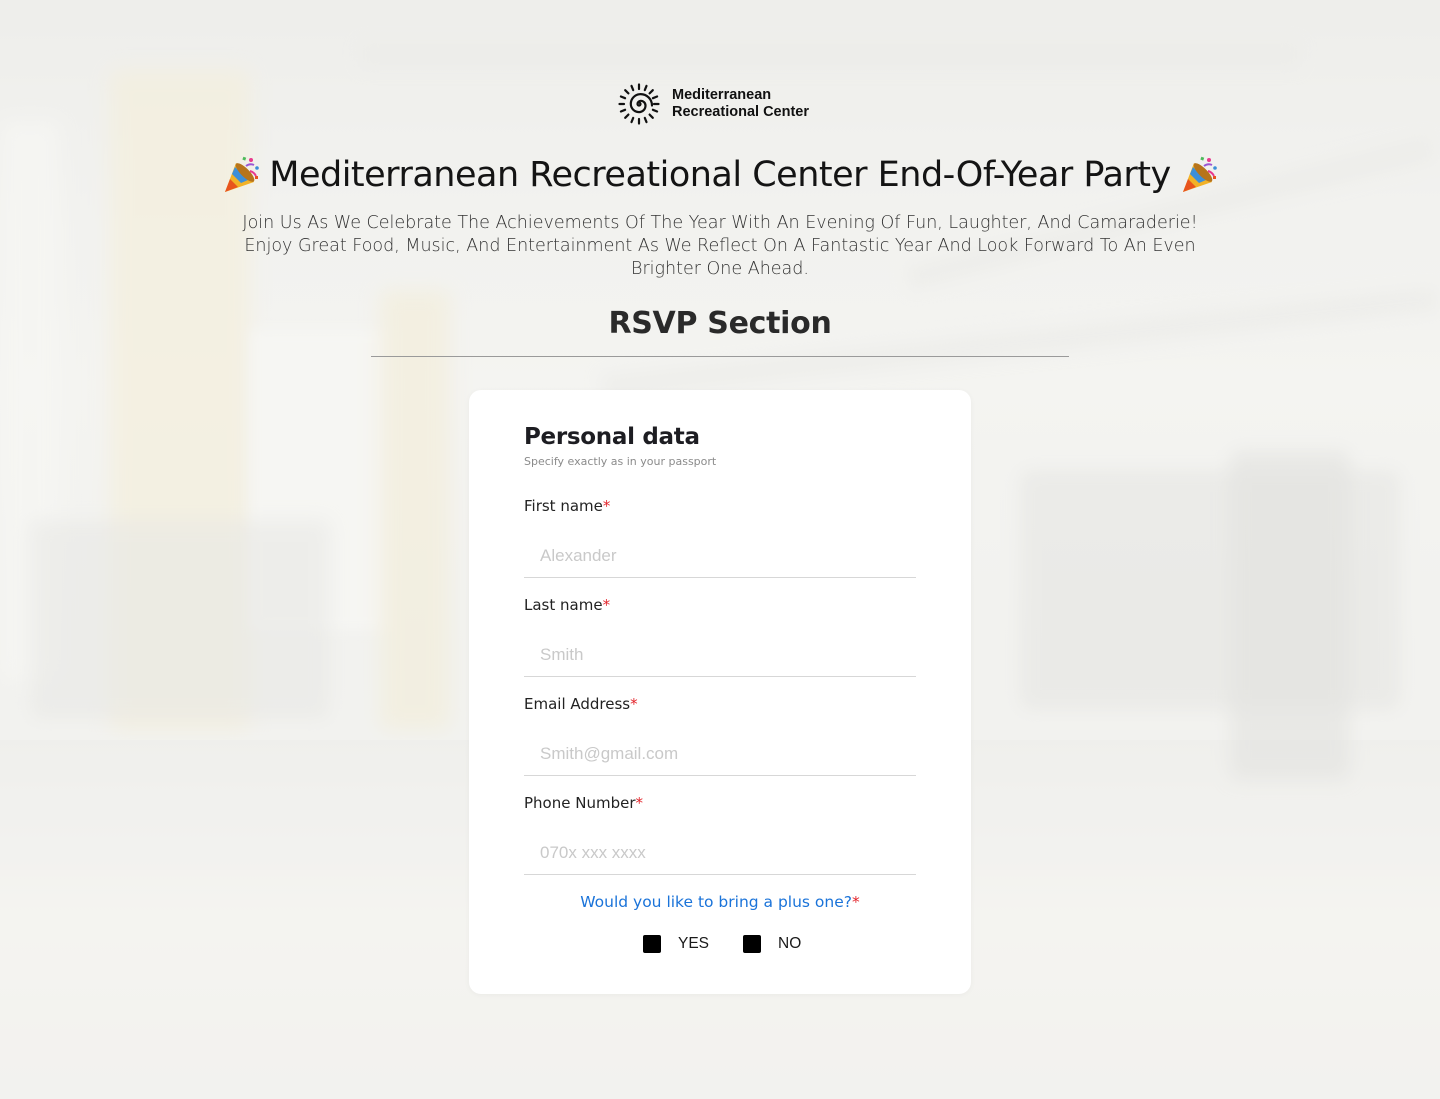 This screenshot has height=1099, width=1440. I want to click on plus-one-question: Would you like to bring a plus one?*, so click(720, 902).